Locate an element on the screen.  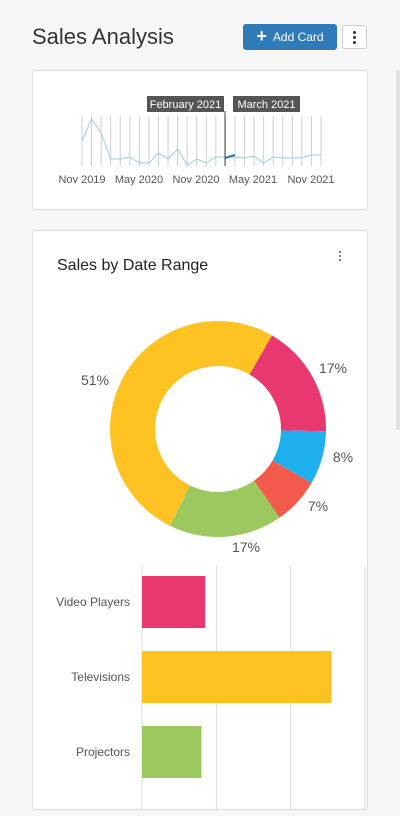
x-label: Nov 2021 is located at coordinates (310, 180).